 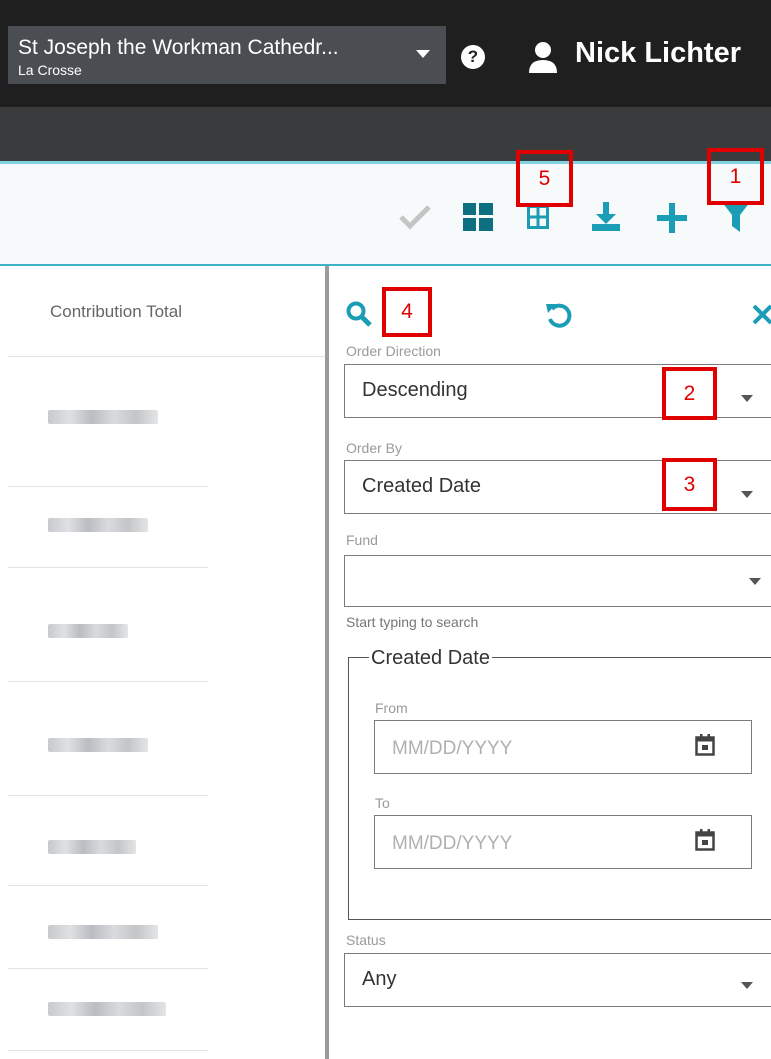 What do you see at coordinates (407, 312) in the screenshot?
I see `annotation-marker-4: 4` at bounding box center [407, 312].